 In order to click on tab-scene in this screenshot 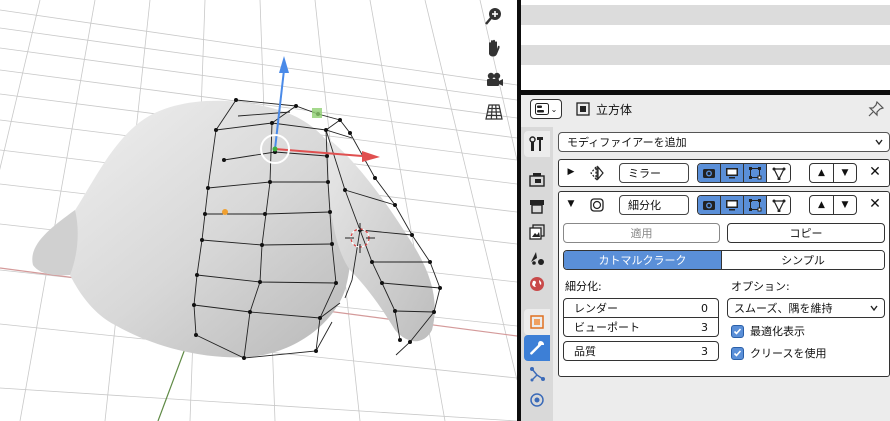, I will do `click(537, 258)`.